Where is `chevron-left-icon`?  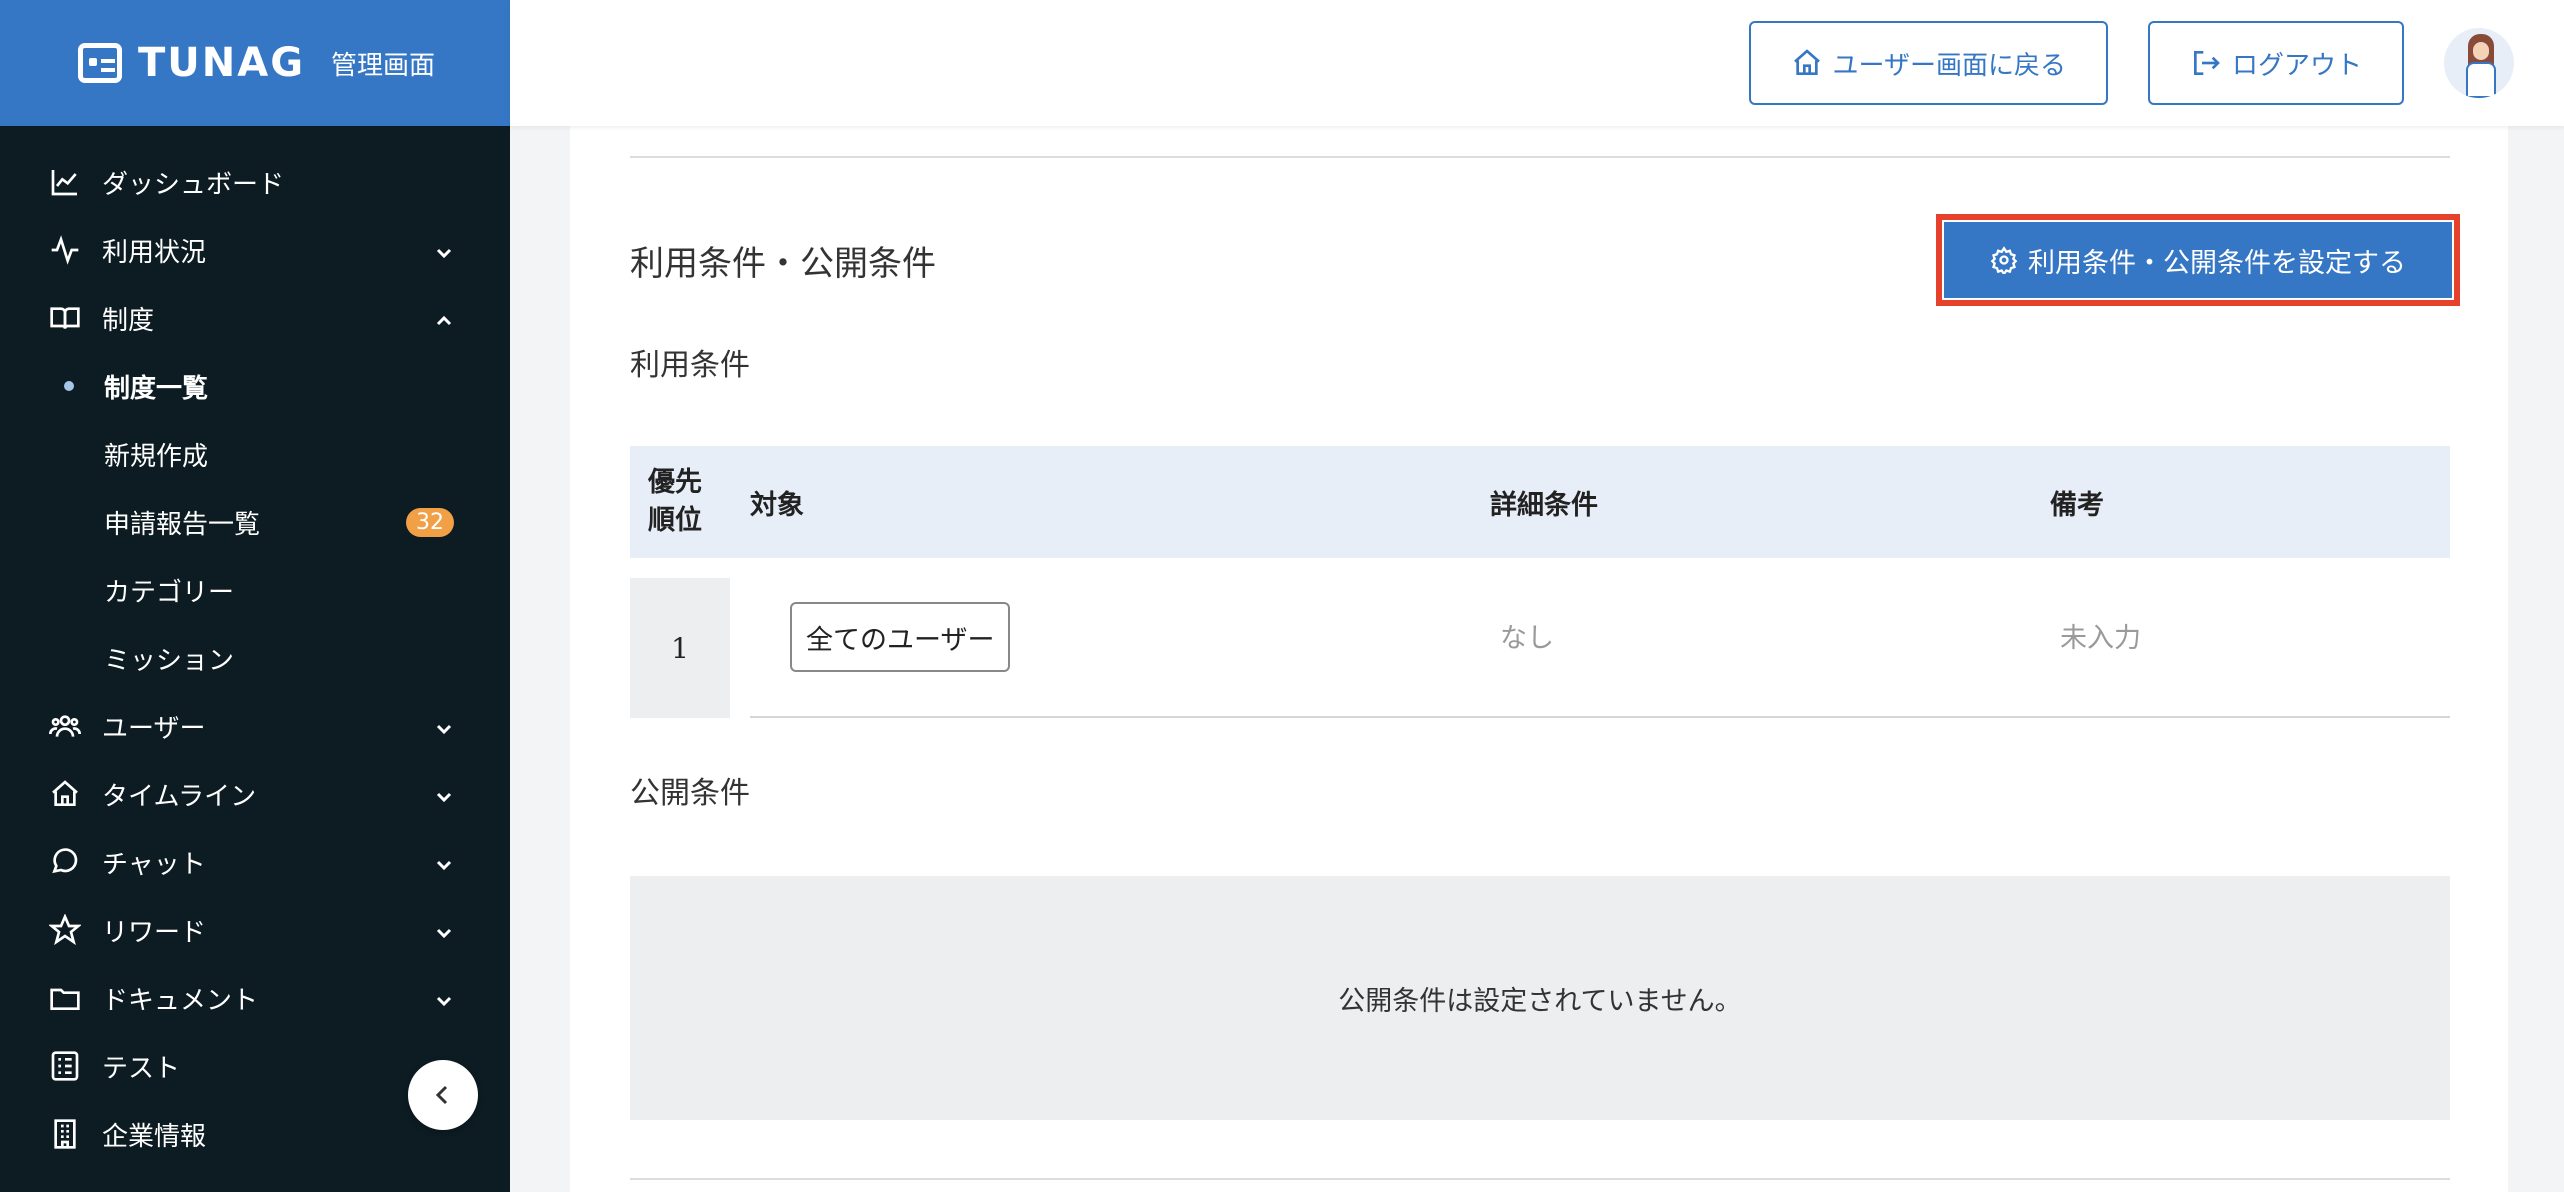
chevron-left-icon is located at coordinates (441, 1095).